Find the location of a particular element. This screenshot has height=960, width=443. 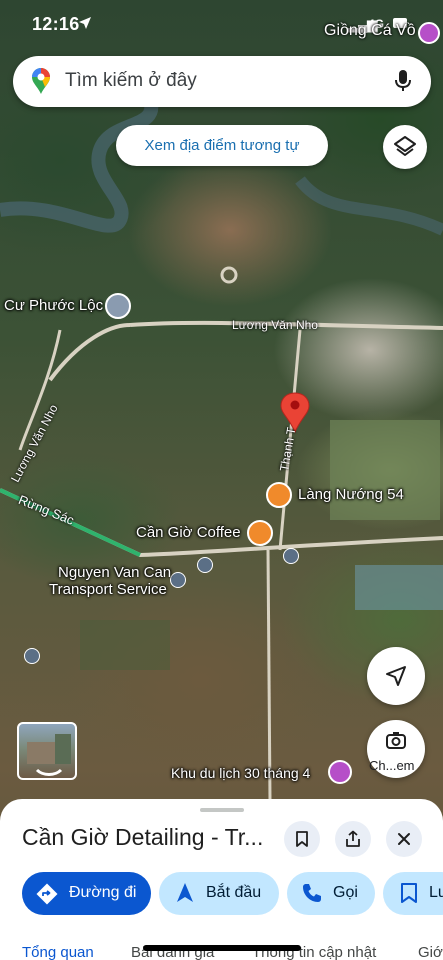

street-view-icon is located at coordinates (49, 755).